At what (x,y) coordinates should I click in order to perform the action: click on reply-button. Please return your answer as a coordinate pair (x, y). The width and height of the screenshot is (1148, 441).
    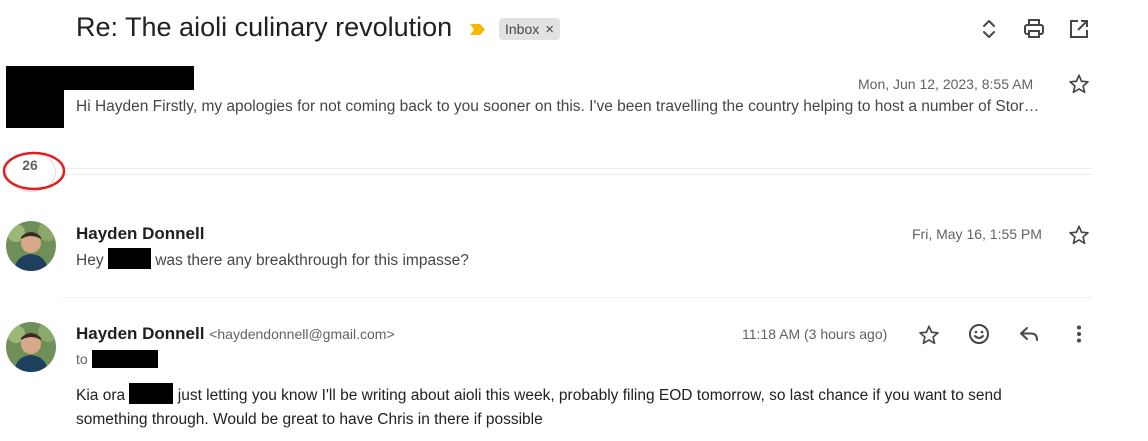
    Looking at the image, I should click on (1029, 334).